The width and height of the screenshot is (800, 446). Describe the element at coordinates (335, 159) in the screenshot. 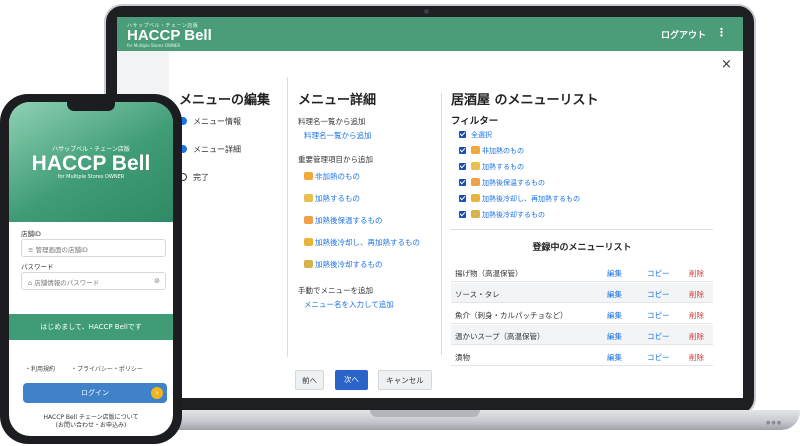

I see `from-items-label: 重要管理項目から追加` at that location.